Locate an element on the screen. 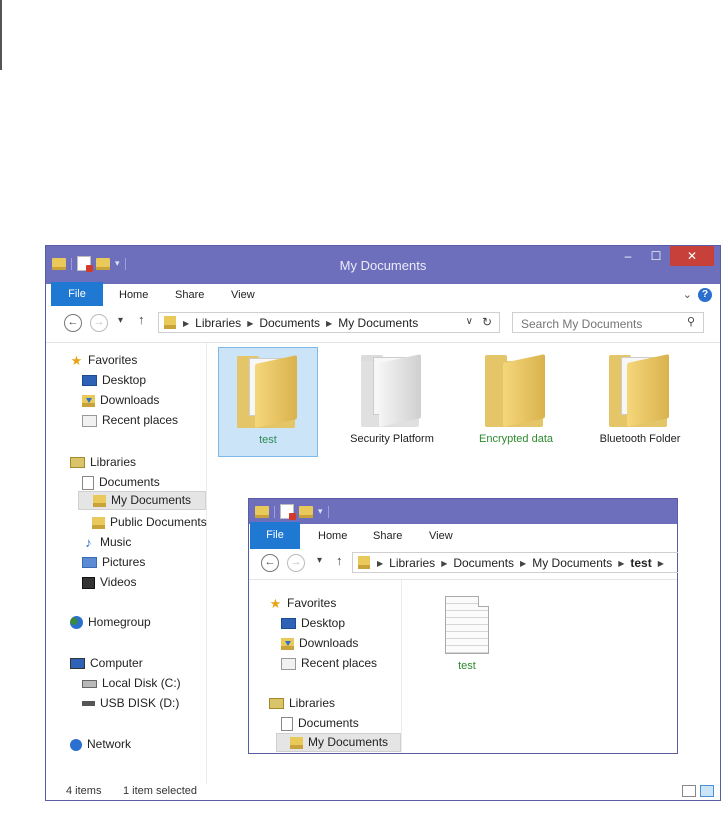 Image resolution: width=723 pixels, height=831 pixels. edge-rule is located at coordinates (1, 35).